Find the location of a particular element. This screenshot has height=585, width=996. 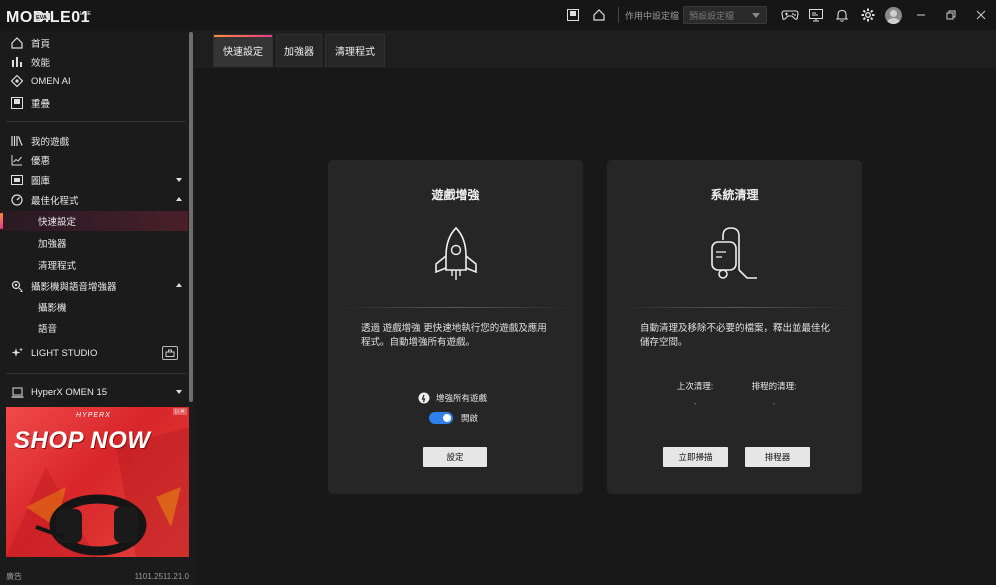

profile-select: 預設設定檔 is located at coordinates (725, 15).